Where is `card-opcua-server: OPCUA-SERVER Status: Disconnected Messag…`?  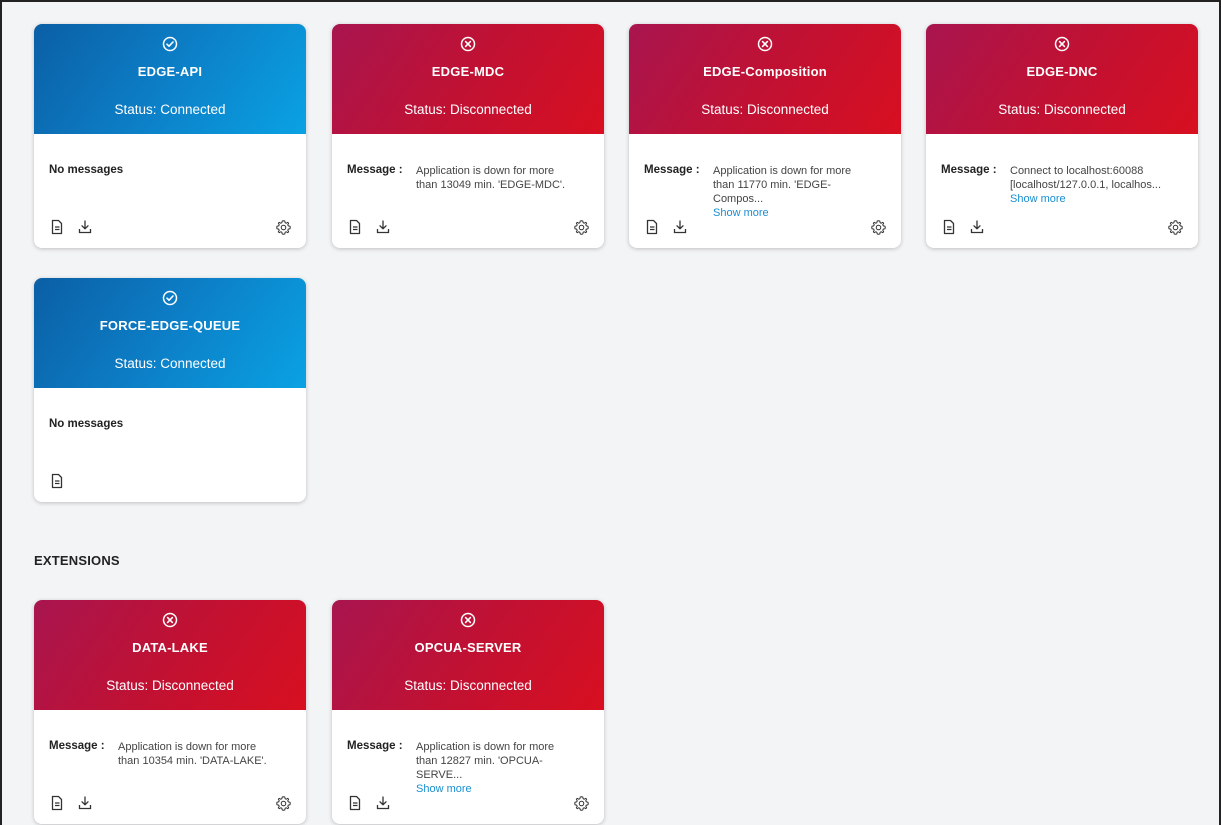
card-opcua-server: OPCUA-SERVER Status: Disconnected Messag… is located at coordinates (468, 712).